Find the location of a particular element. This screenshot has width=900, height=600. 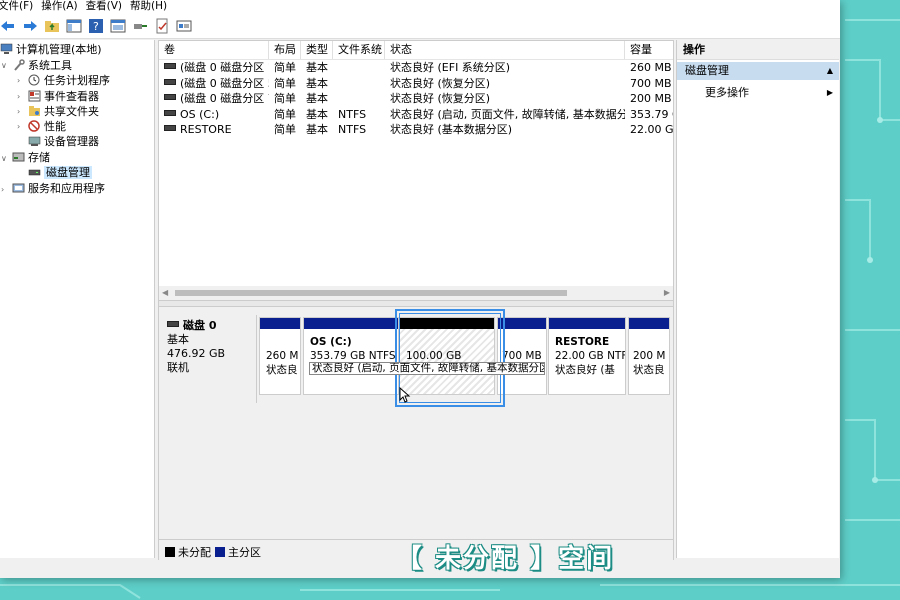

volume-row: (磁盘 0 磁盘分区 5) 简单基本 状态良好 (恢复分区) 700 MB is located at coordinates (416, 83).